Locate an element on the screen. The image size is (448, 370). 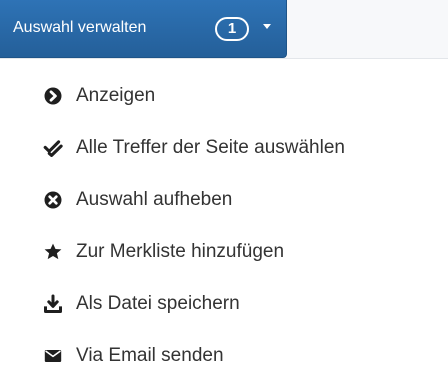
menu-item-send-email: Via Email senden is located at coordinates (133, 356).